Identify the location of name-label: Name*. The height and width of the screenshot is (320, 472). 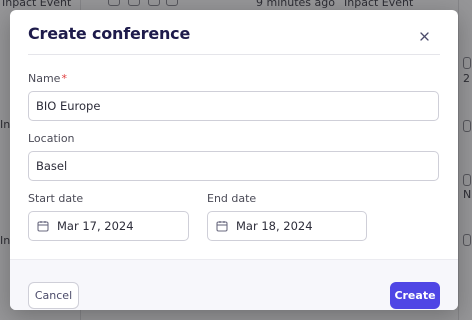
(47, 78).